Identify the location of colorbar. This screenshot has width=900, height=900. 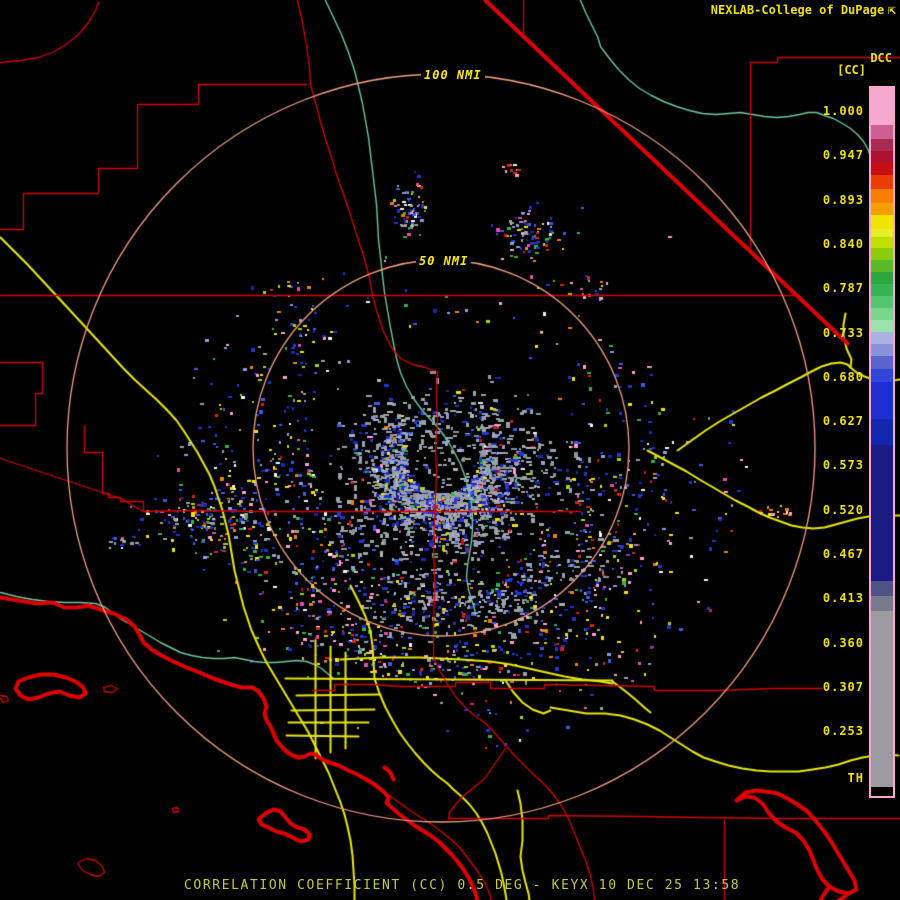
(882, 442).